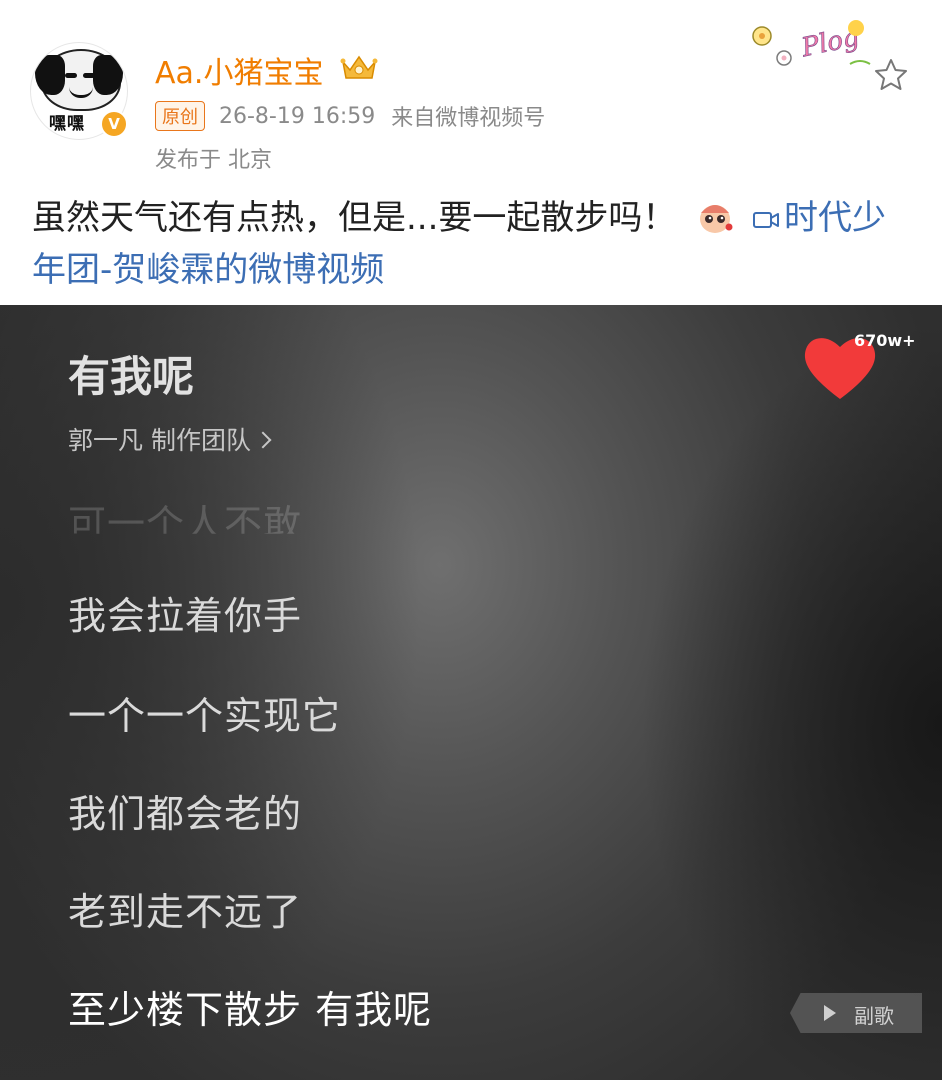 The height and width of the screenshot is (1080, 942). What do you see at coordinates (359, 67) in the screenshot?
I see `crown-icon` at bounding box center [359, 67].